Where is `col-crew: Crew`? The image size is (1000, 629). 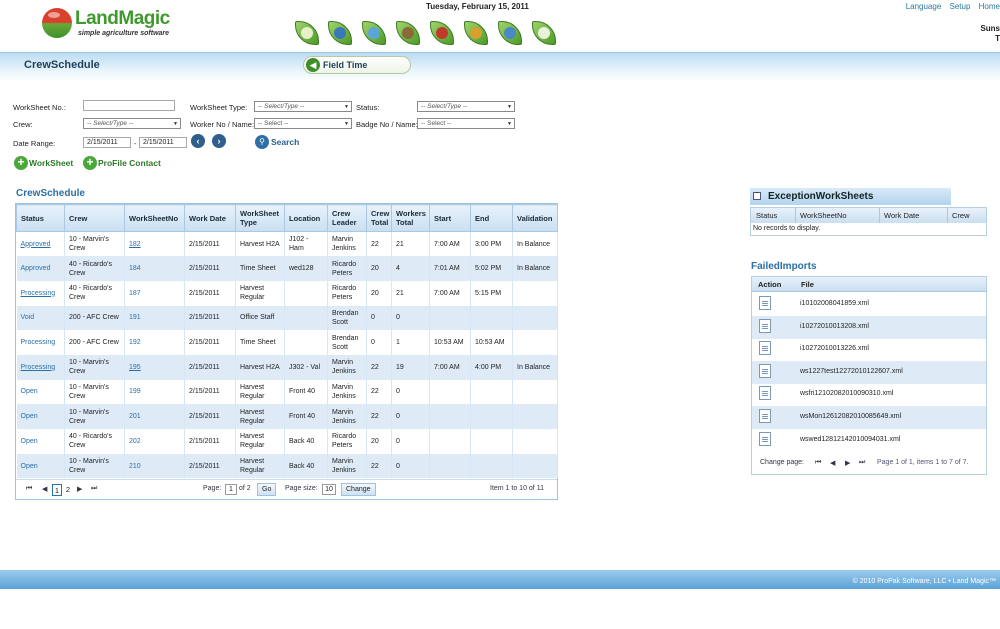
col-crew: Crew is located at coordinates (94, 218).